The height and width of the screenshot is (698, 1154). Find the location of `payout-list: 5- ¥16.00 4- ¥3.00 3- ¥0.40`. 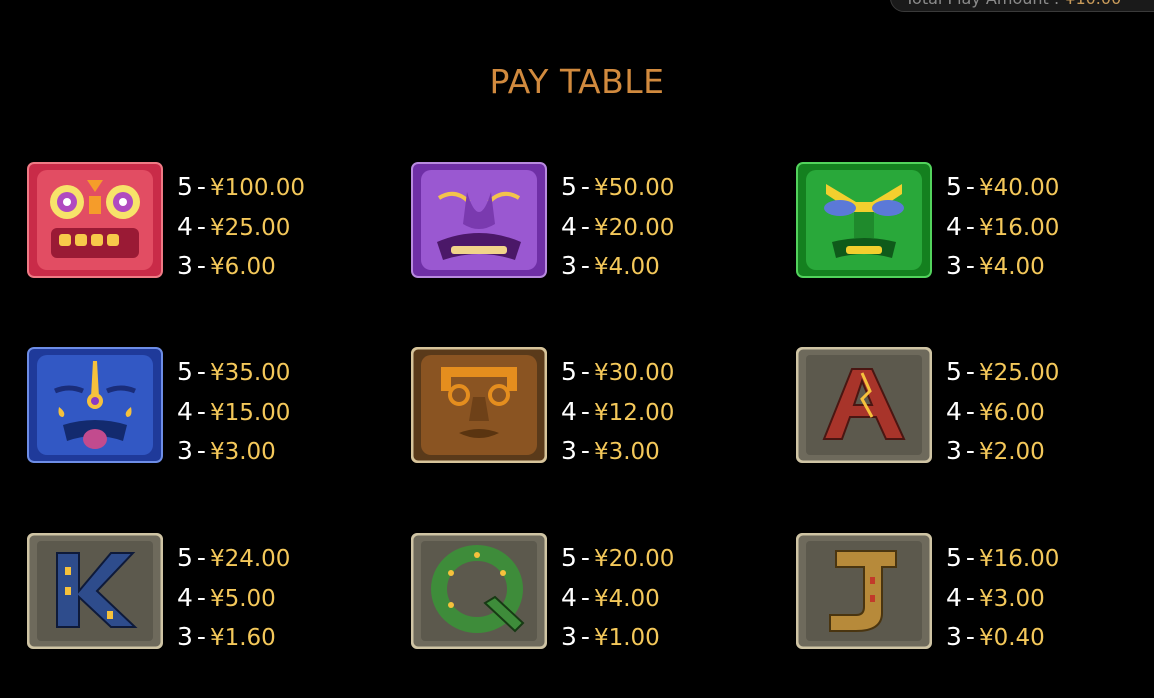

payout-list: 5- ¥16.00 4- ¥3.00 3- ¥0.40 is located at coordinates (1002, 598).